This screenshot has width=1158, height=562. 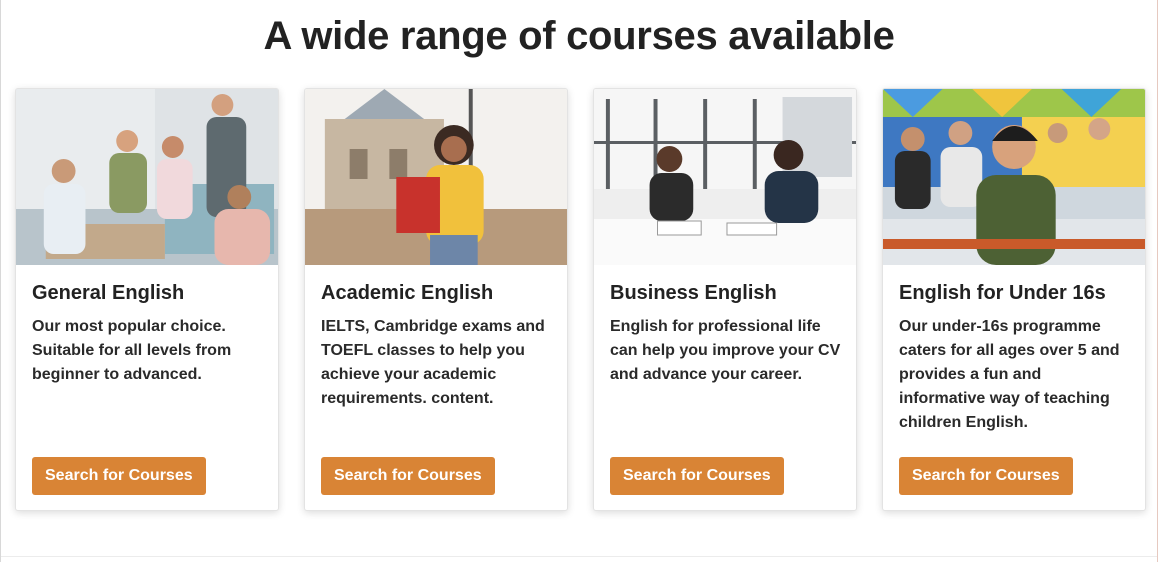 I want to click on children-classroom-photo, so click(x=1014, y=177).